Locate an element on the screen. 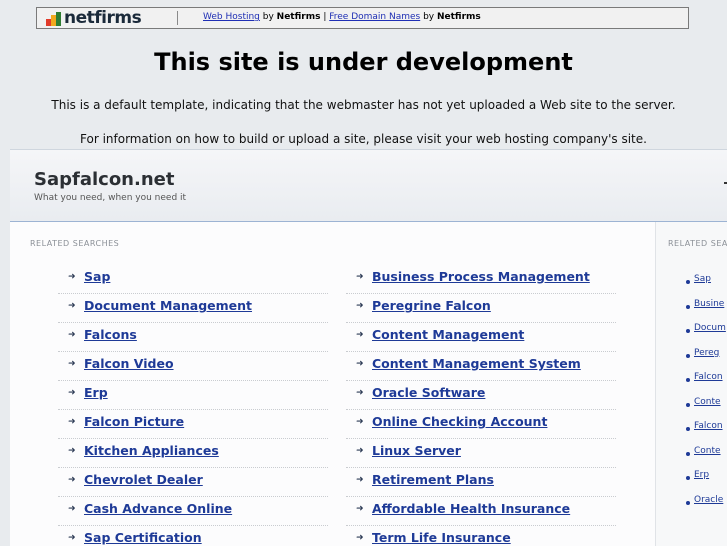 The height and width of the screenshot is (546, 727). list-item: ➜ Affordable Health Insurance is located at coordinates (481, 512).